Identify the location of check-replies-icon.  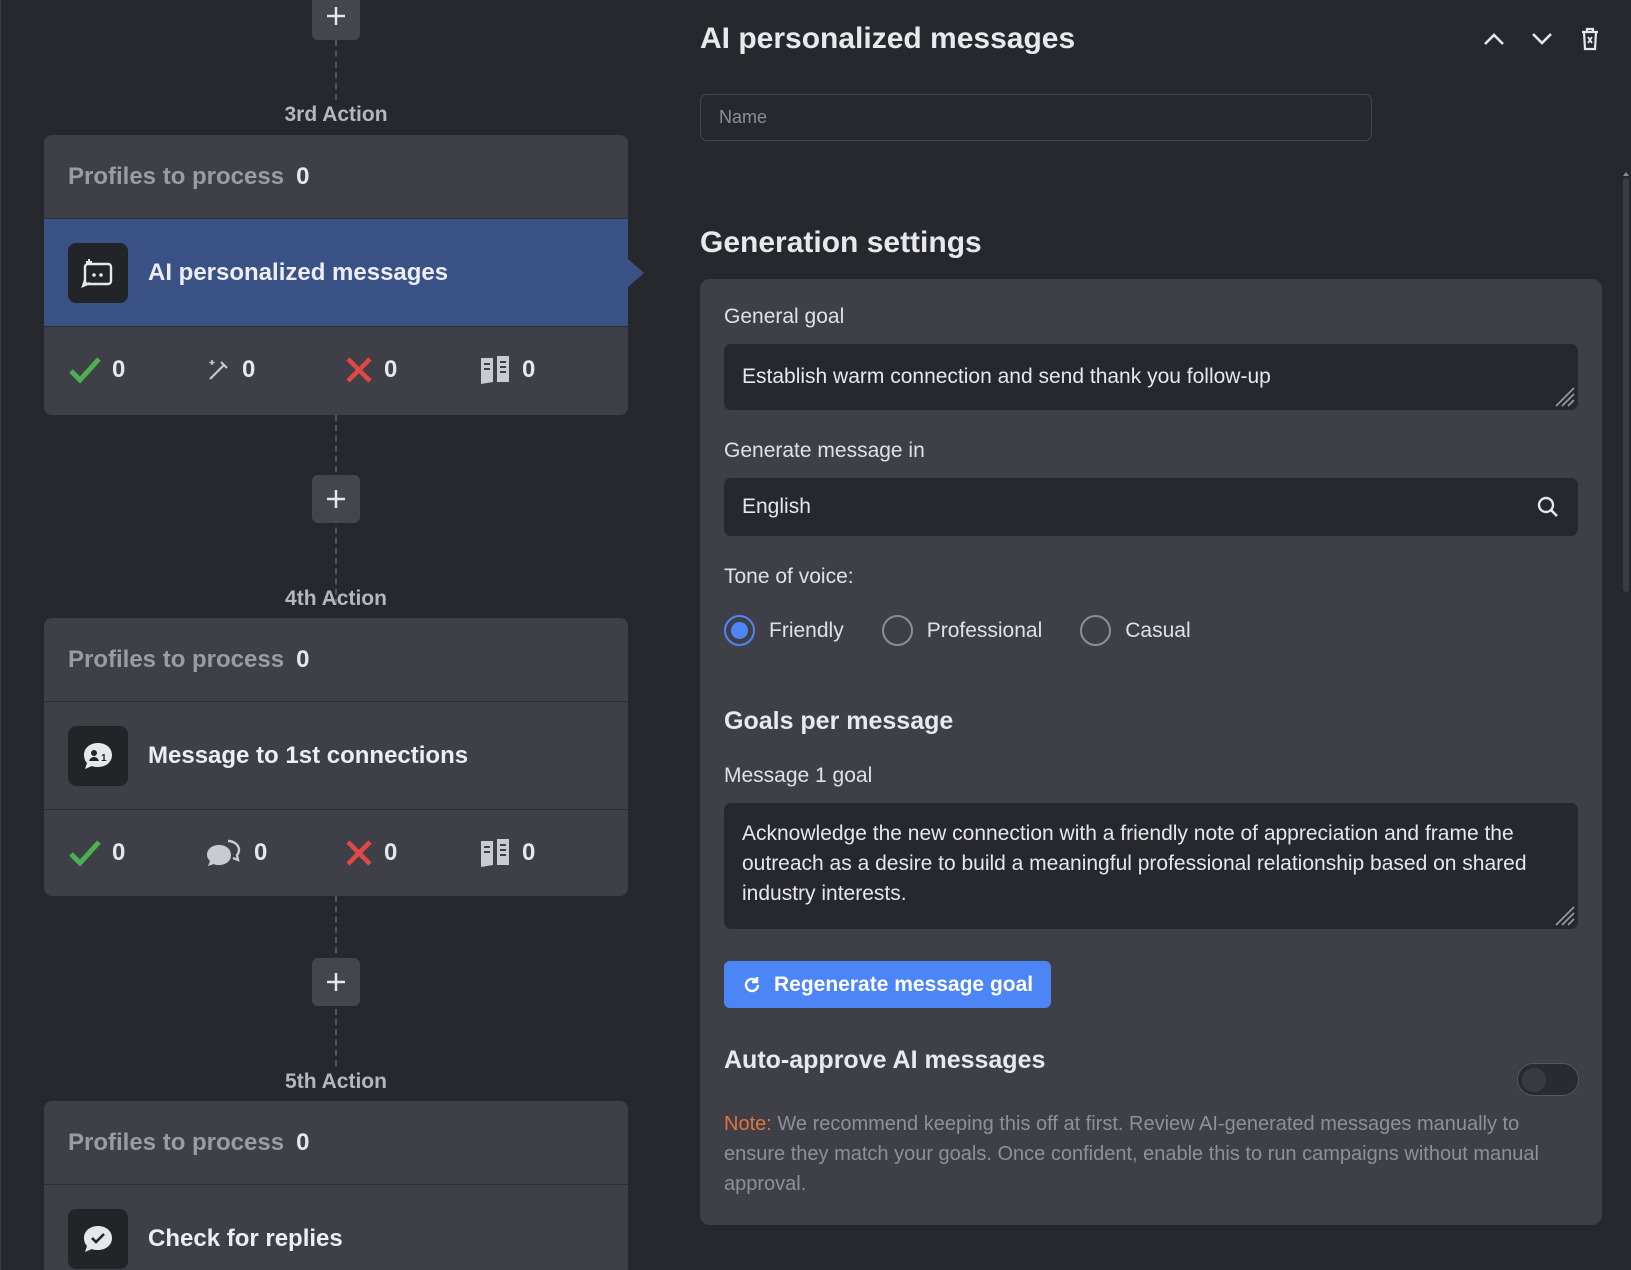
(98, 1238).